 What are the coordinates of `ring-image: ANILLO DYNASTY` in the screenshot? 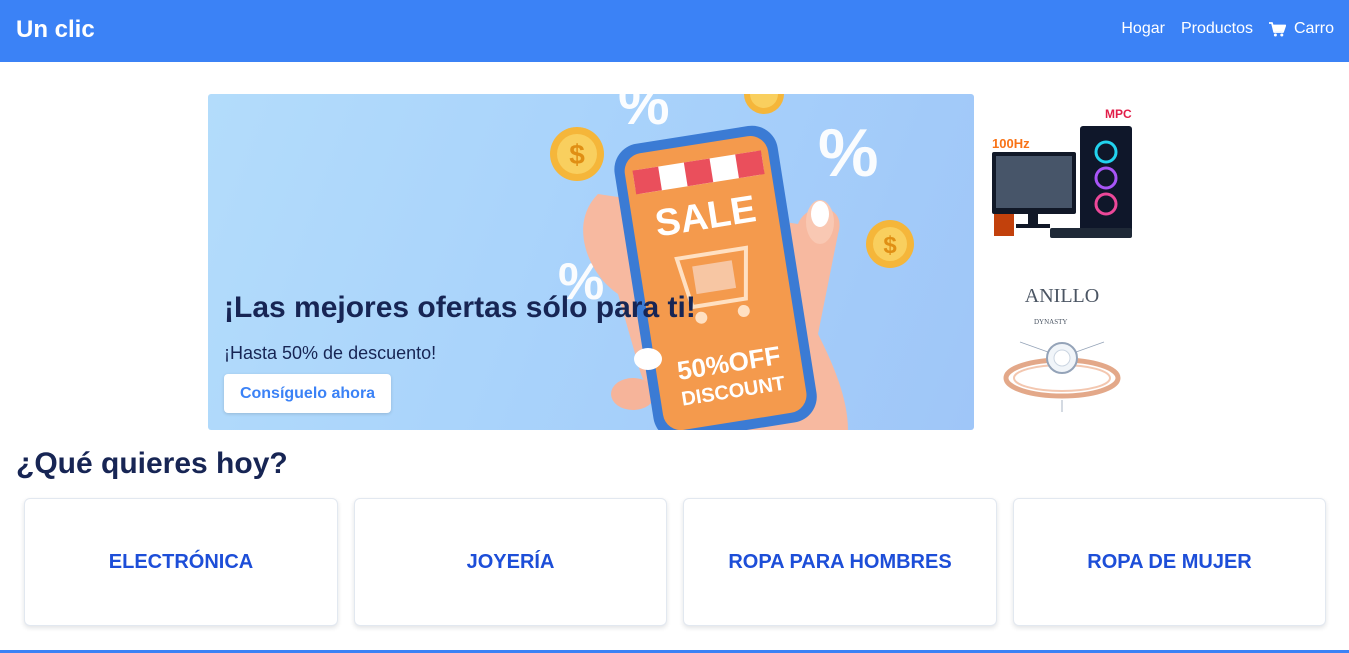 It's located at (1062, 352).